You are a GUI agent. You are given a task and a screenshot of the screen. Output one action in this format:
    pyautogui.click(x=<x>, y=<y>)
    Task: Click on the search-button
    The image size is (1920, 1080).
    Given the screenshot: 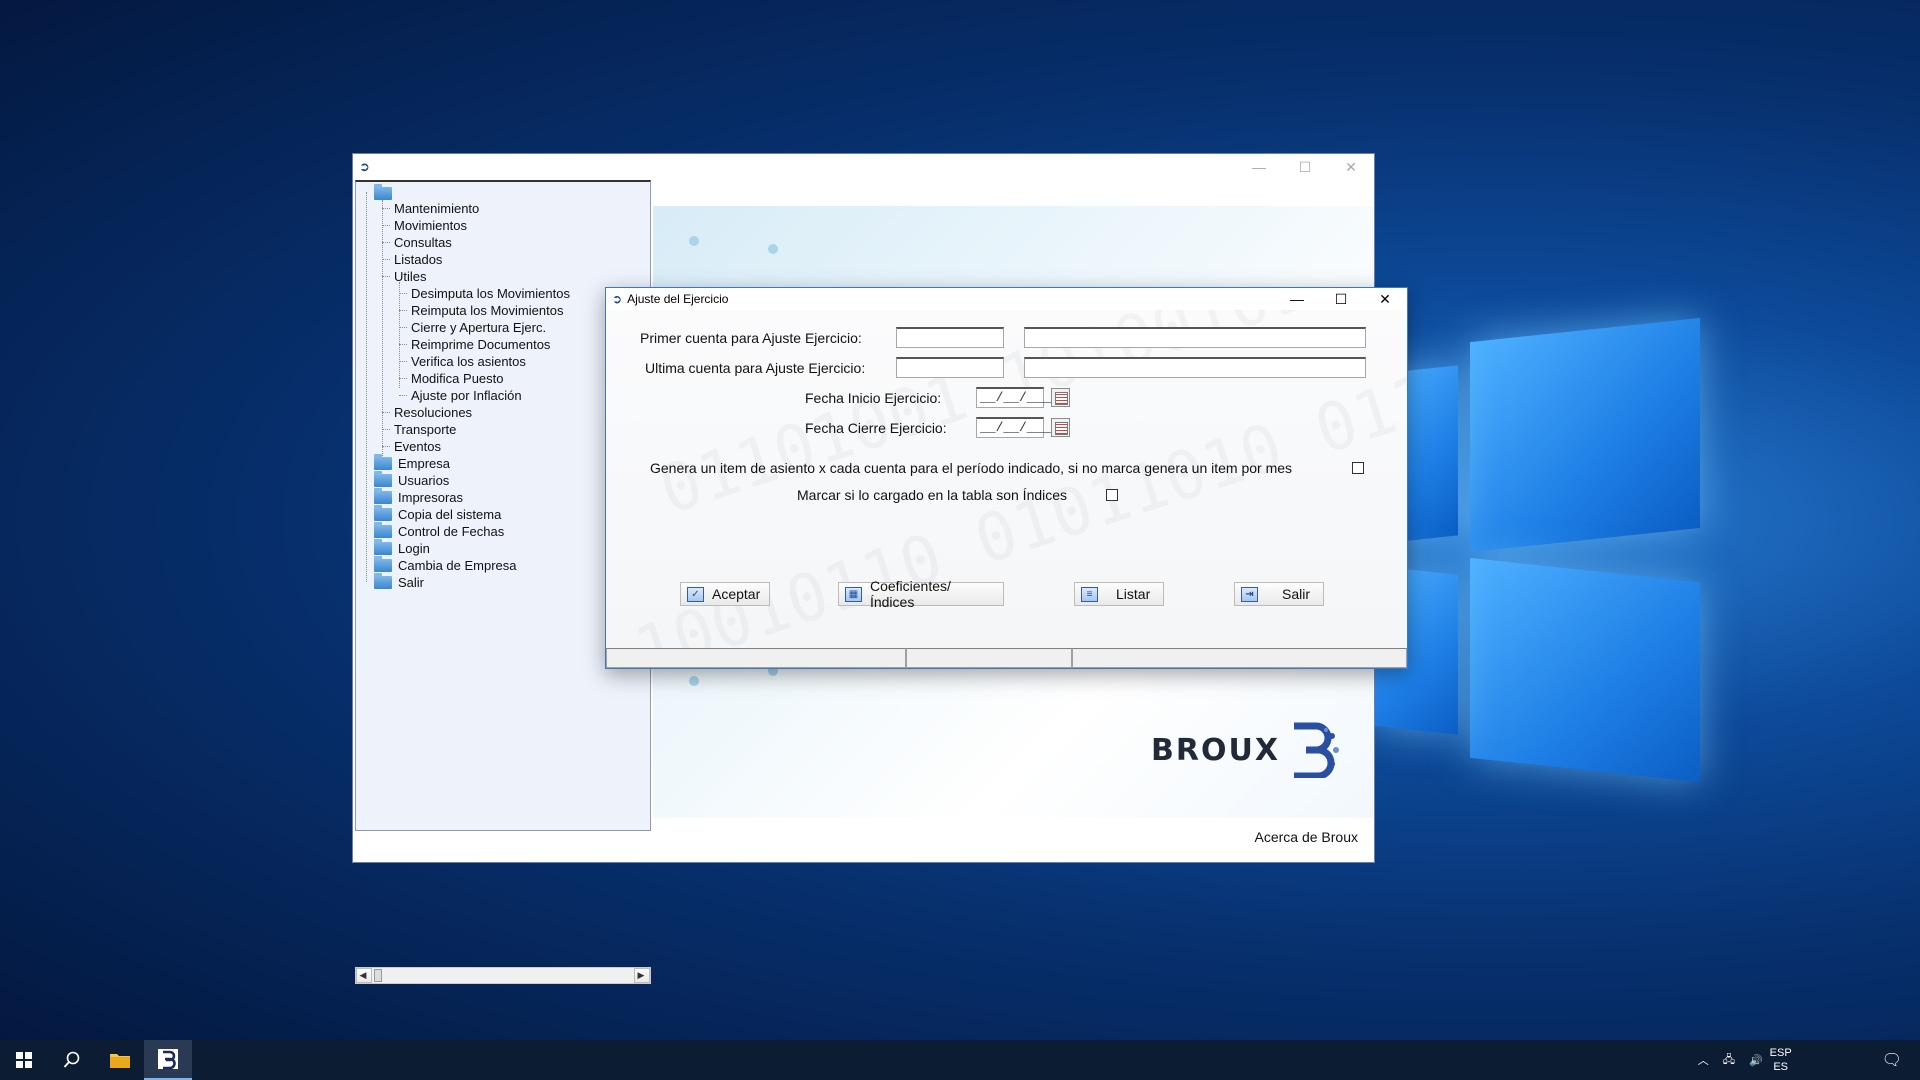 What is the action you would take?
    pyautogui.click(x=72, y=1060)
    